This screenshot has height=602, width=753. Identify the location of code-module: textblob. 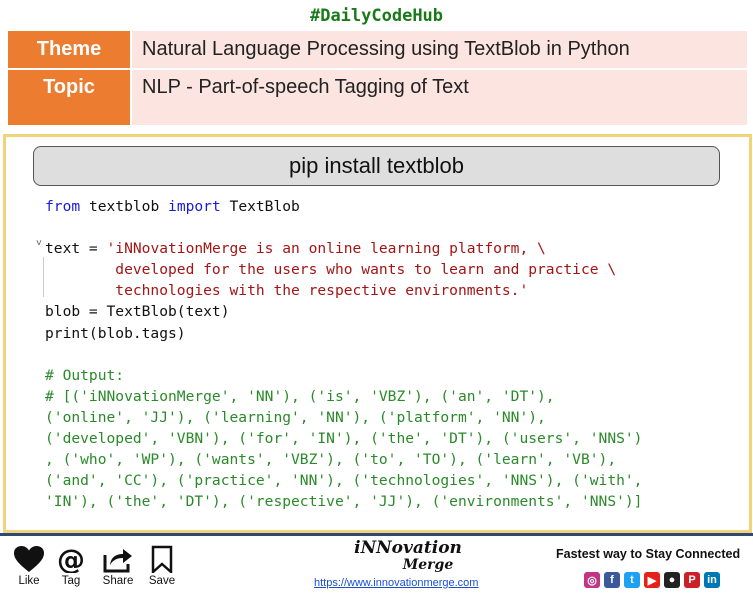
(124, 206).